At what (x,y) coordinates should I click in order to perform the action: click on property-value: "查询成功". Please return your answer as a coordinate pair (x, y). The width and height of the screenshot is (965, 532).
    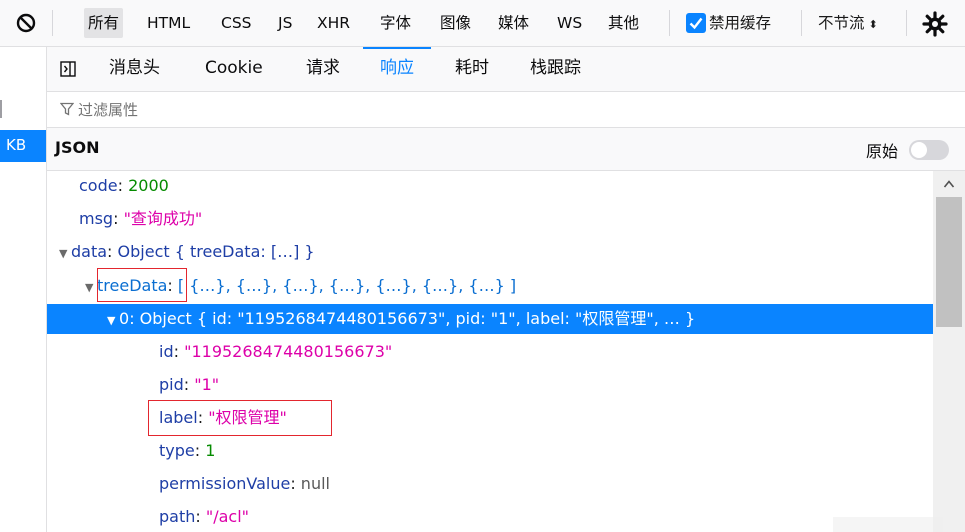
    Looking at the image, I should click on (163, 218).